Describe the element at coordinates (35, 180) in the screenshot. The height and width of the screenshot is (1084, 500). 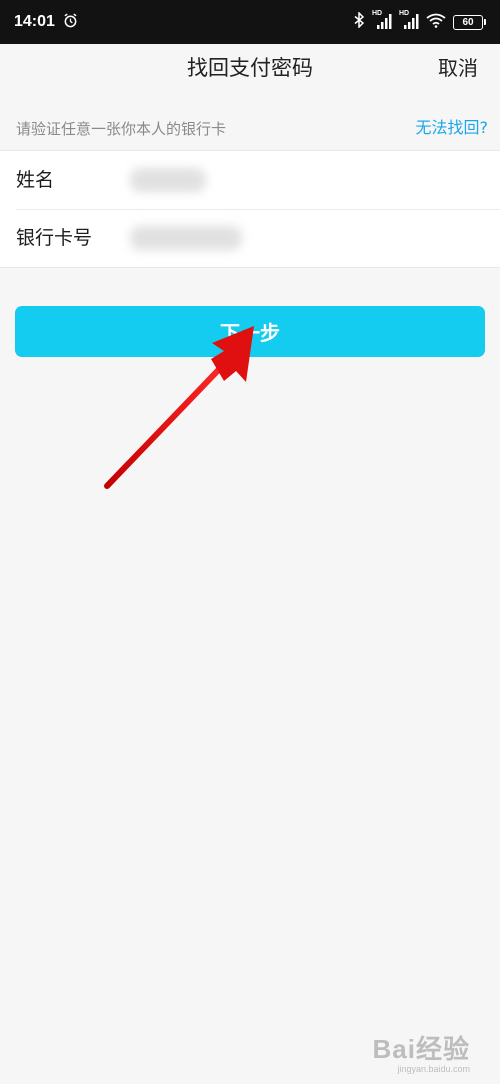
I see `name-label: 姓名` at that location.